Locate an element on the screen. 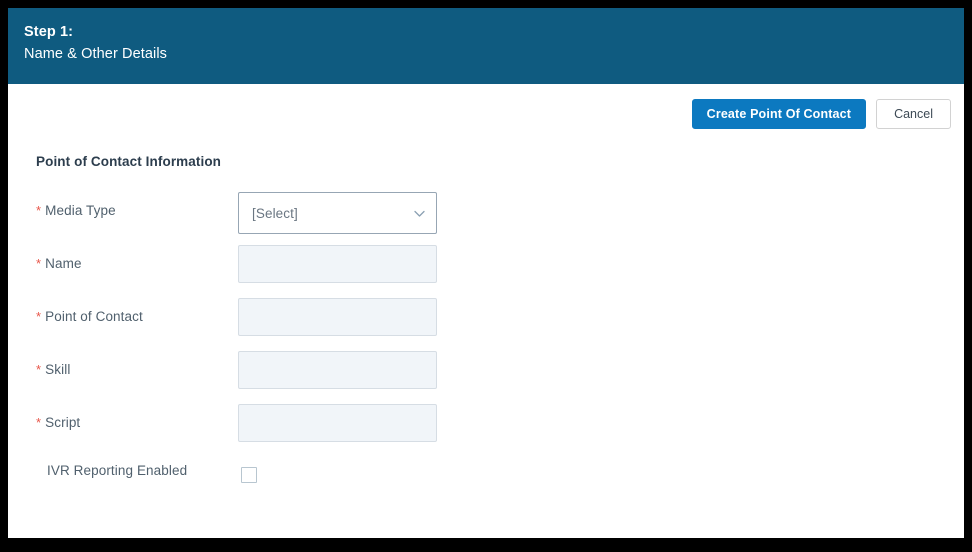  point-of-contact-input is located at coordinates (337, 317).